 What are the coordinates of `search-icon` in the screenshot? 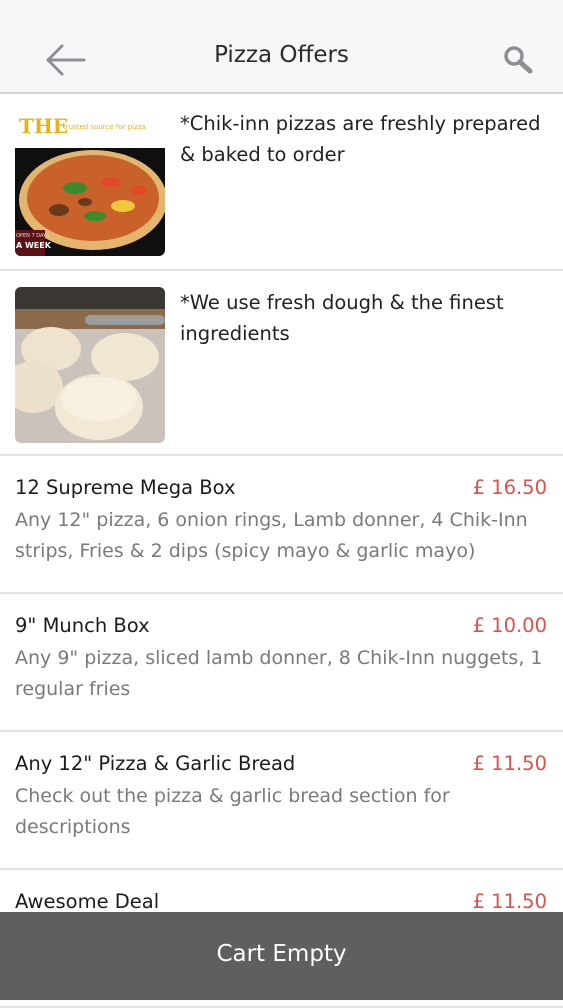 It's located at (518, 60).